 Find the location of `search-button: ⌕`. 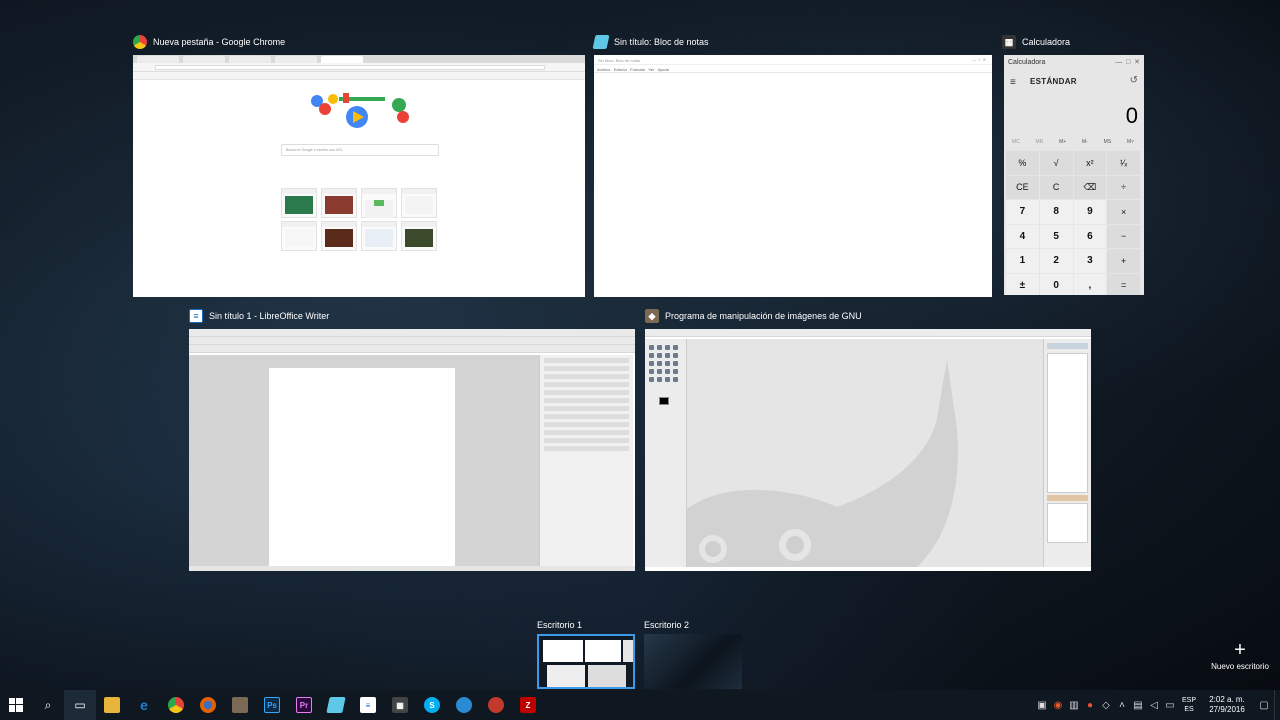

search-button: ⌕ is located at coordinates (48, 705).